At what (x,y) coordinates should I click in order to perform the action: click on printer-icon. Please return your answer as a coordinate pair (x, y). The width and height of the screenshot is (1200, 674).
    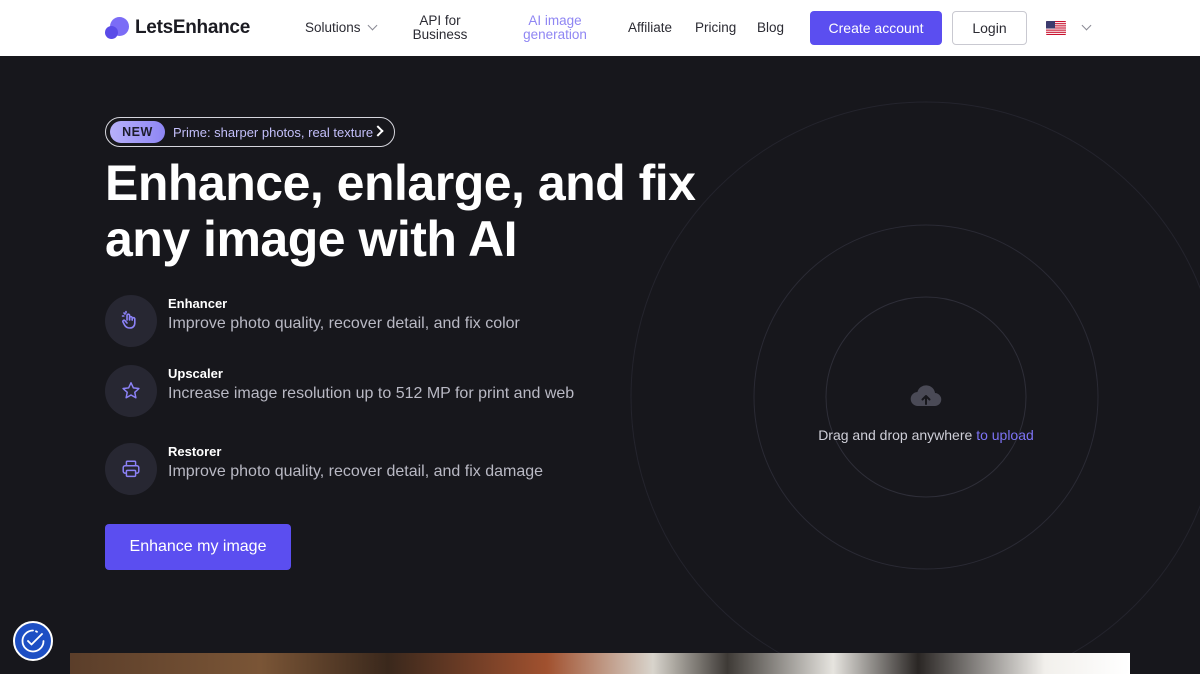
    Looking at the image, I should click on (131, 469).